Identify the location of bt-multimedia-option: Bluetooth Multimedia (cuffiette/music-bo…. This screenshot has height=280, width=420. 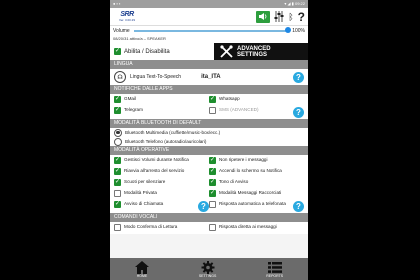
(209, 132).